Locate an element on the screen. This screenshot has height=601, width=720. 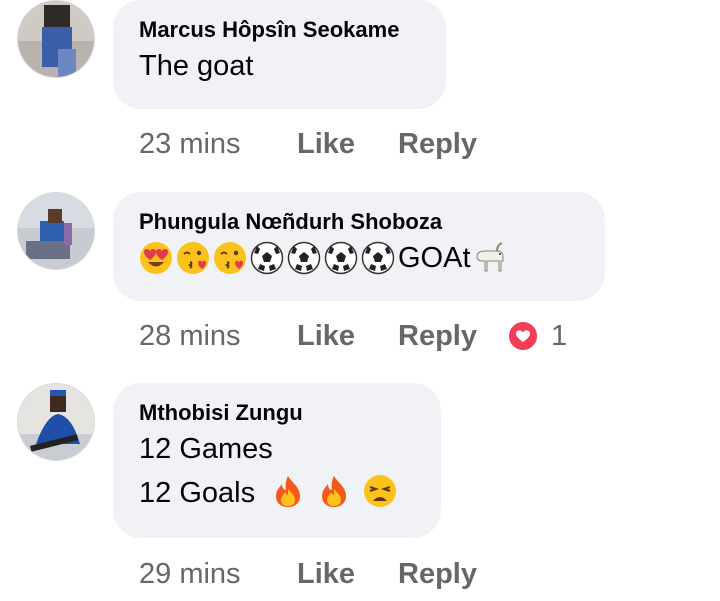
reaction-count: 1 is located at coordinates (559, 336).